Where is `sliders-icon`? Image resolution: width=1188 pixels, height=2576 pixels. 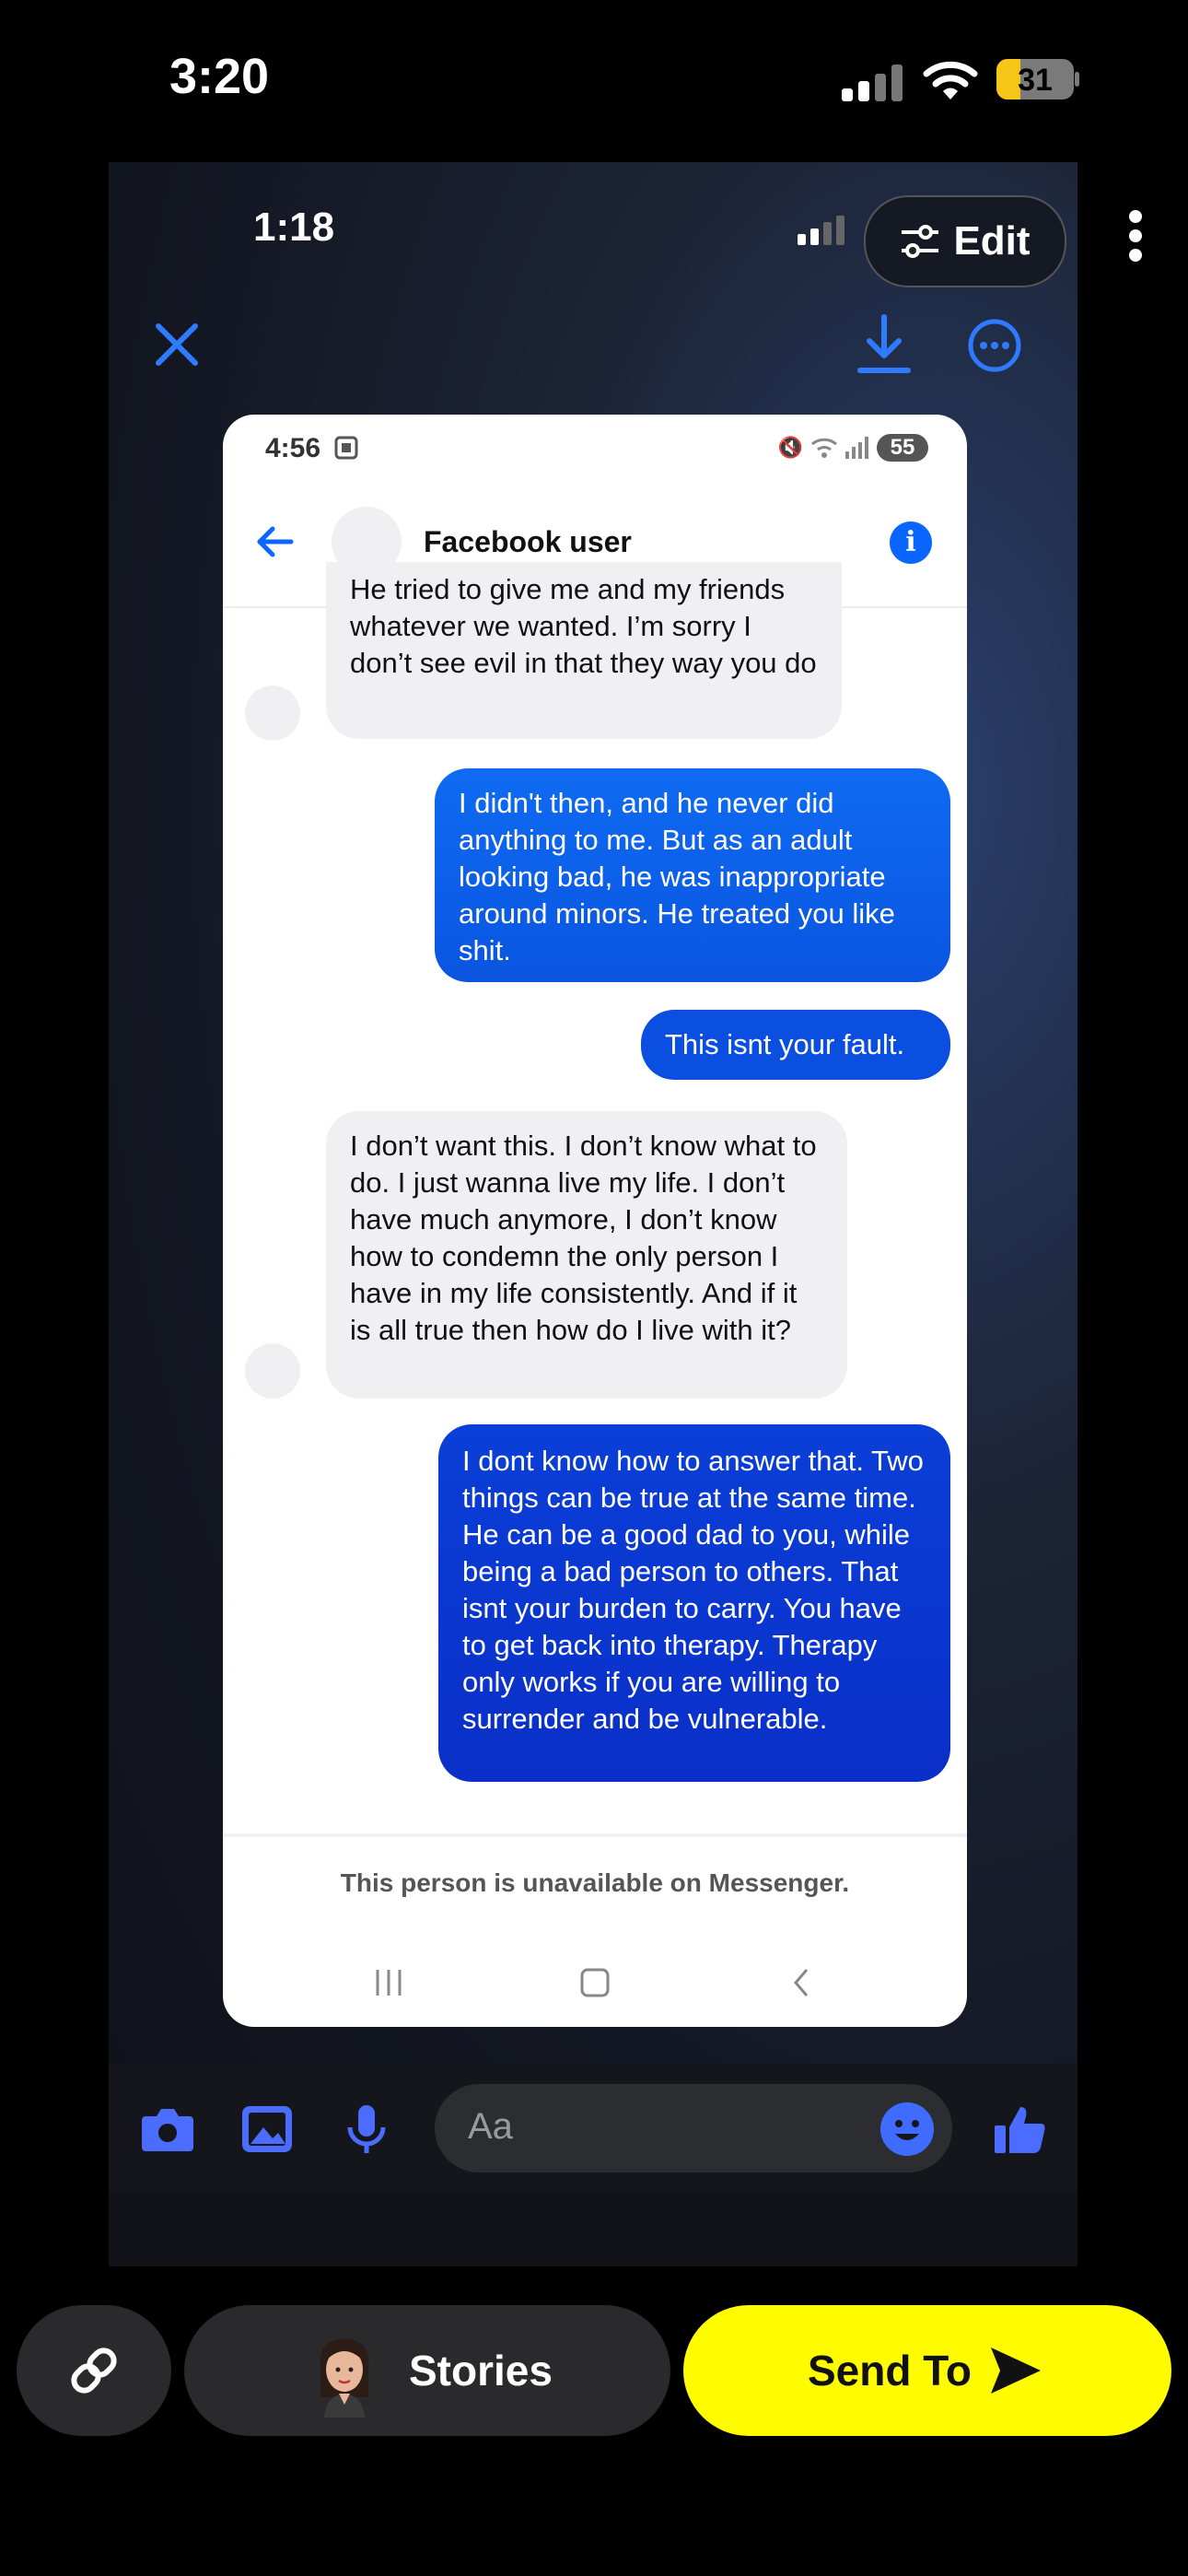 sliders-icon is located at coordinates (920, 241).